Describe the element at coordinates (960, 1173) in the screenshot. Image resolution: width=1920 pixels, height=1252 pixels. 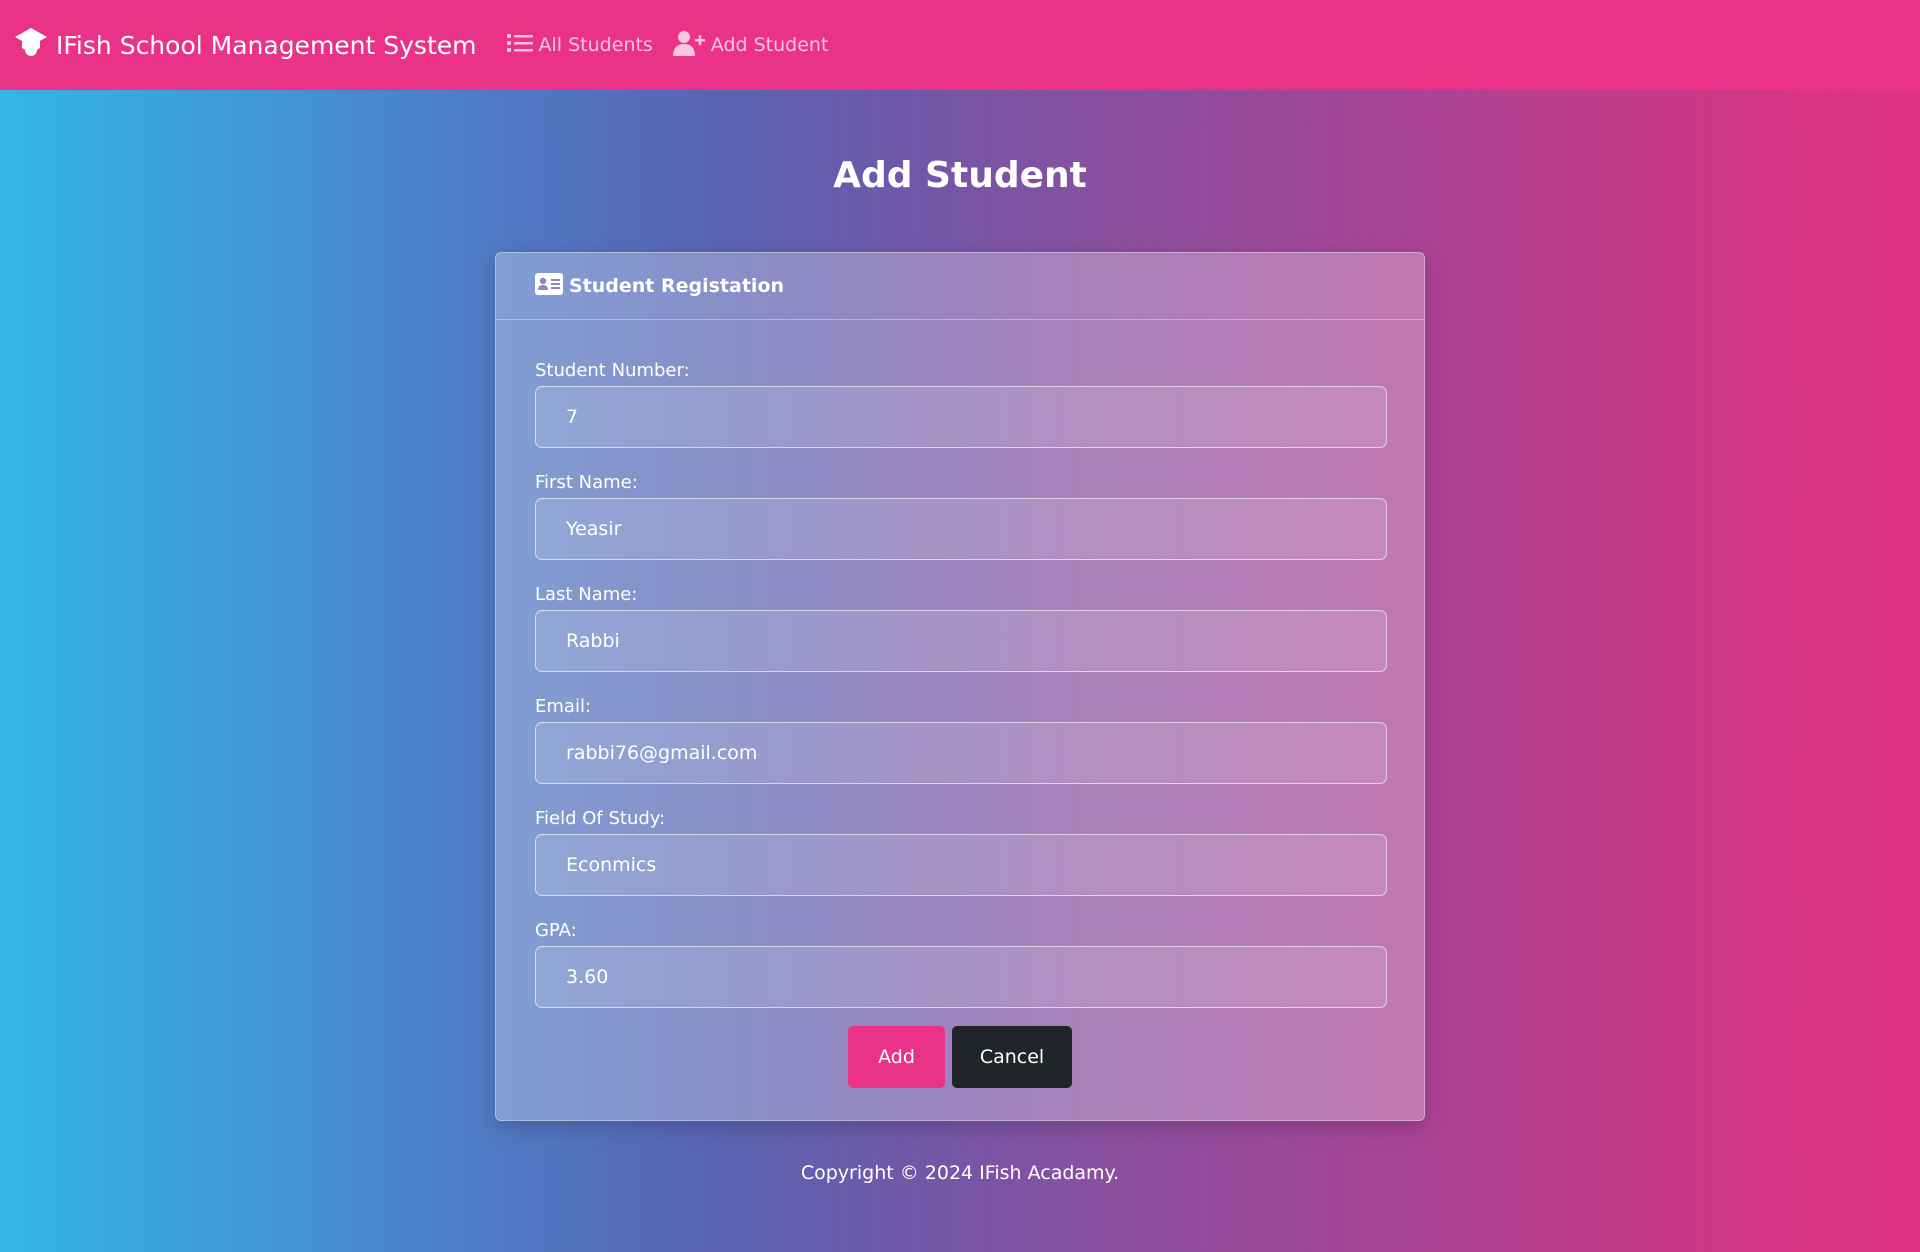
I see `footer-copyright: Copyright © 2024 IFish Acadamy.` at that location.